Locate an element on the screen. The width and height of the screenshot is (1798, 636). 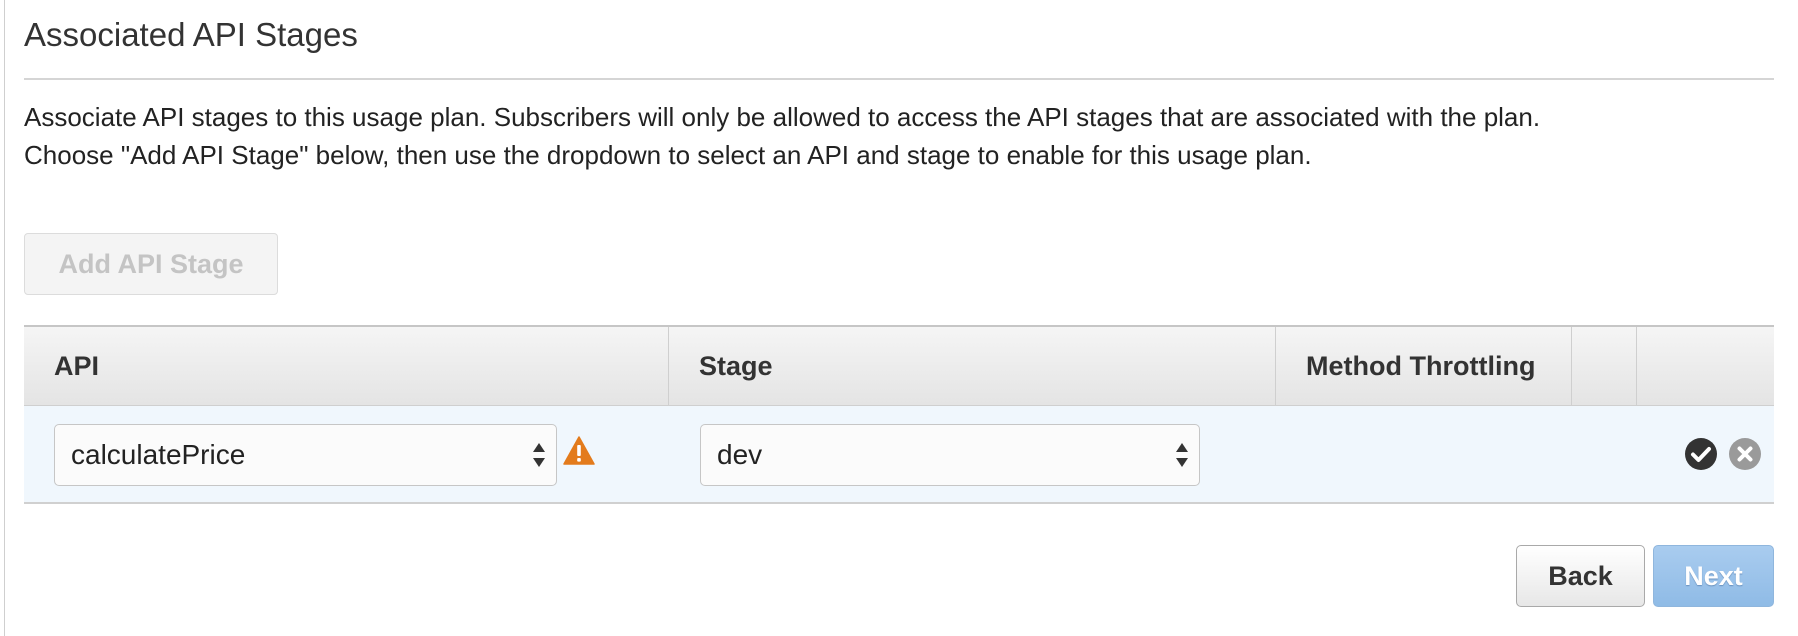
column-header-blank is located at coordinates (1604, 366).